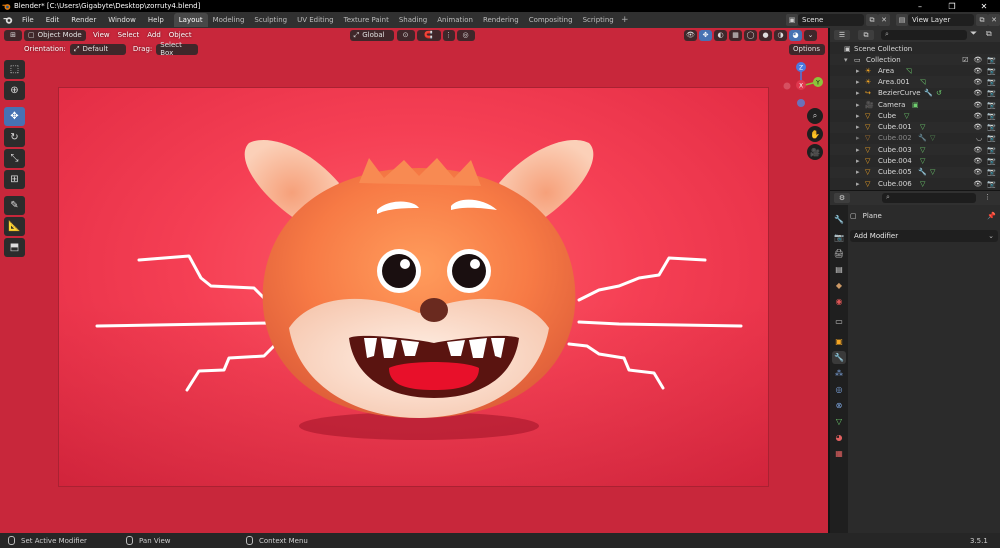 Image resolution: width=1000 pixels, height=548 pixels. What do you see at coordinates (448, 35) in the screenshot?
I see `snap-target-icon: ⋮` at bounding box center [448, 35].